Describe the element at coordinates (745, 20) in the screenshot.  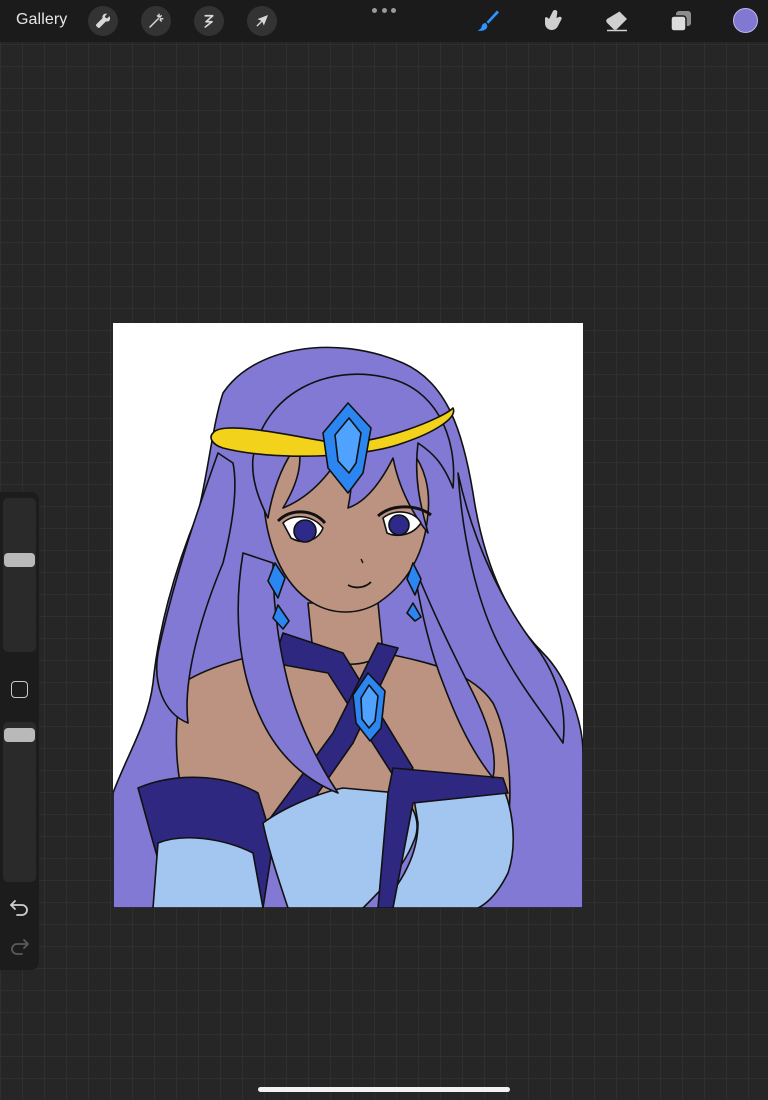
I see `color-picker-swatch` at that location.